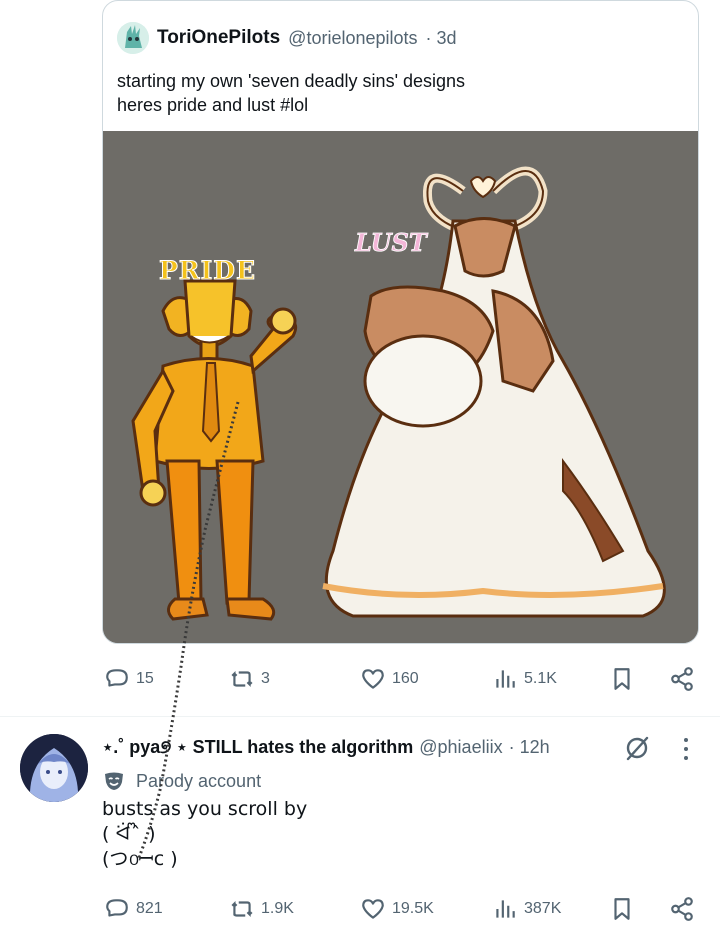  What do you see at coordinates (54, 768) in the screenshot?
I see `reply-author-avatar` at bounding box center [54, 768].